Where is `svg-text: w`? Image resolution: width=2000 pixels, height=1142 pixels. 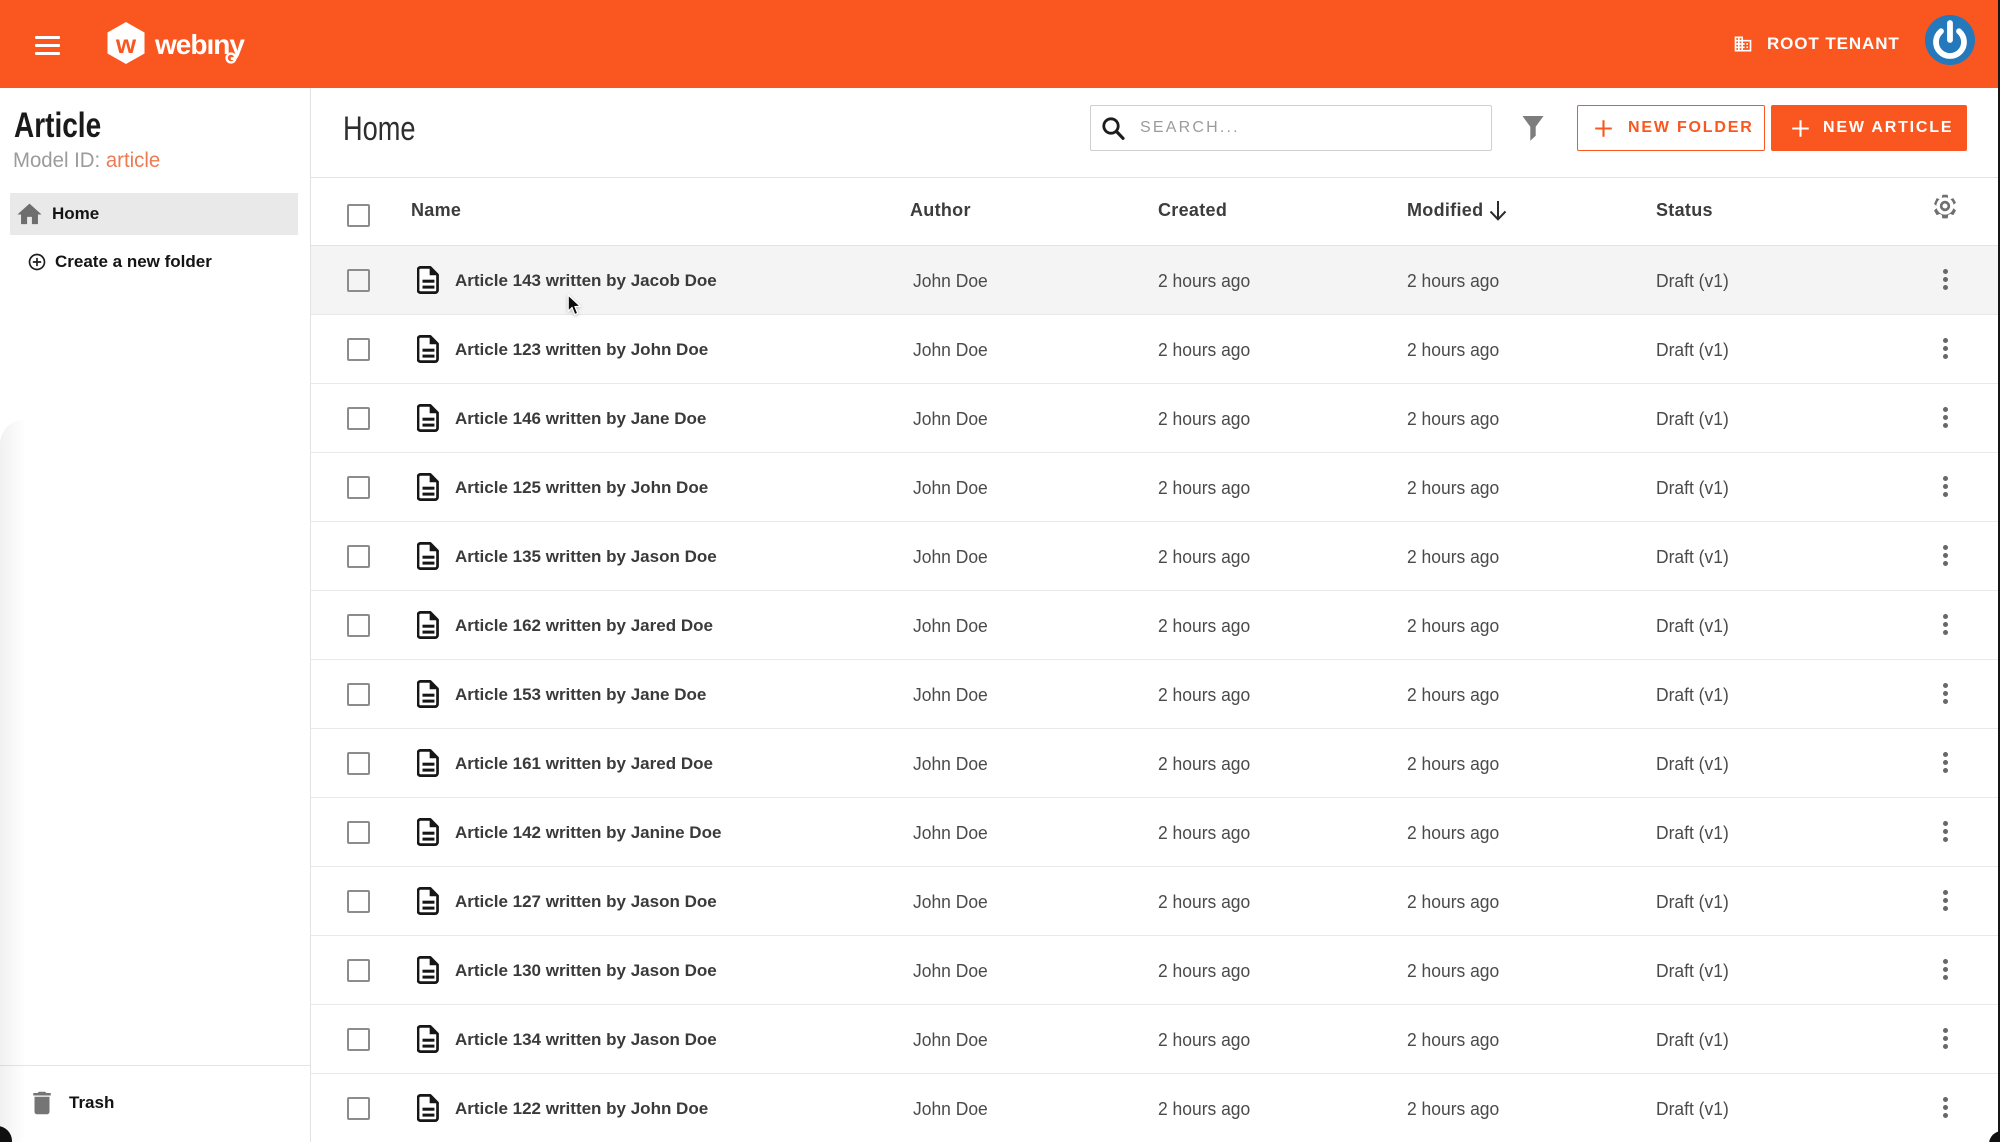
svg-text: w is located at coordinates (126, 44).